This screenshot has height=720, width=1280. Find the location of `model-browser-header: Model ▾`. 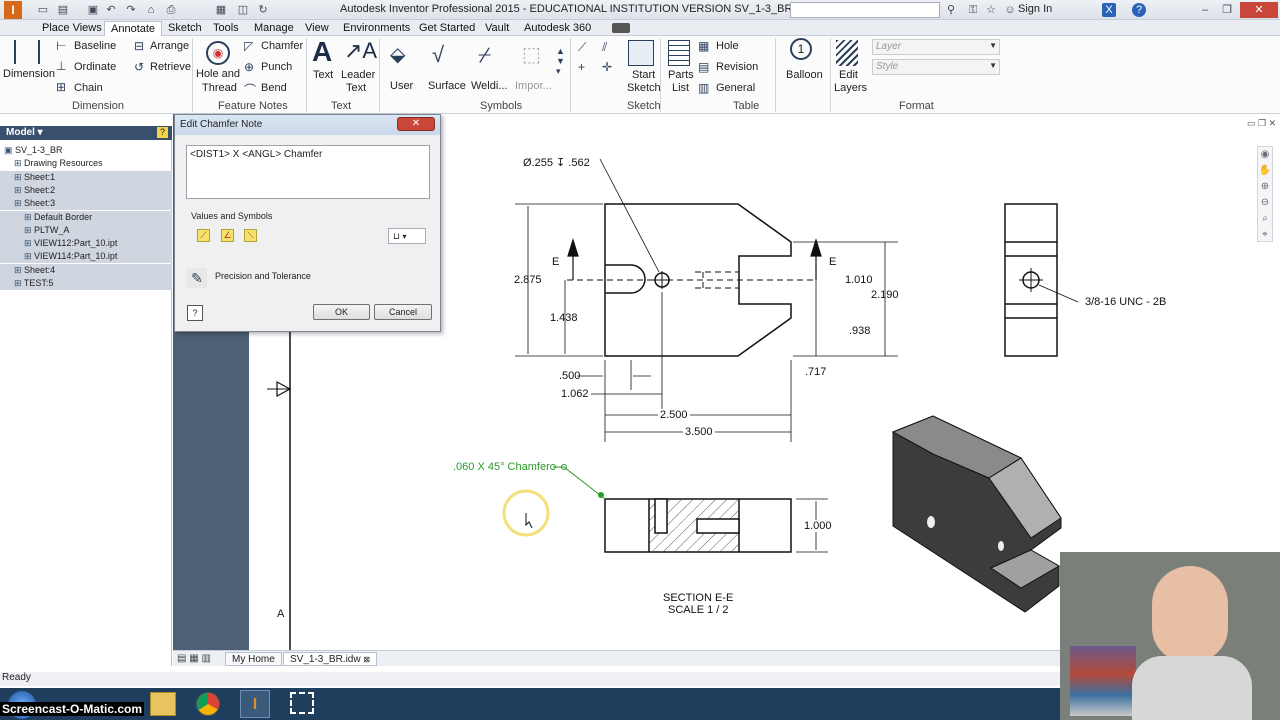

model-browser-header: Model ▾ is located at coordinates (86, 133).